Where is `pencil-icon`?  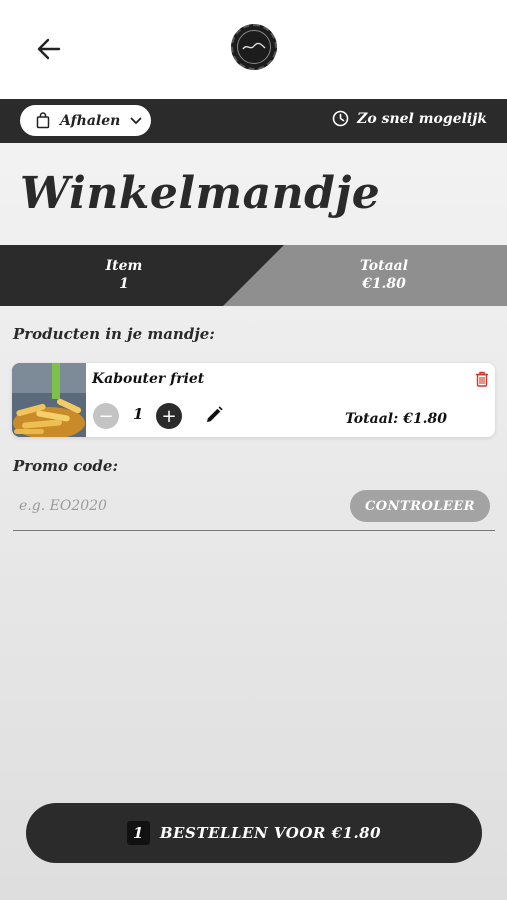 pencil-icon is located at coordinates (215, 414).